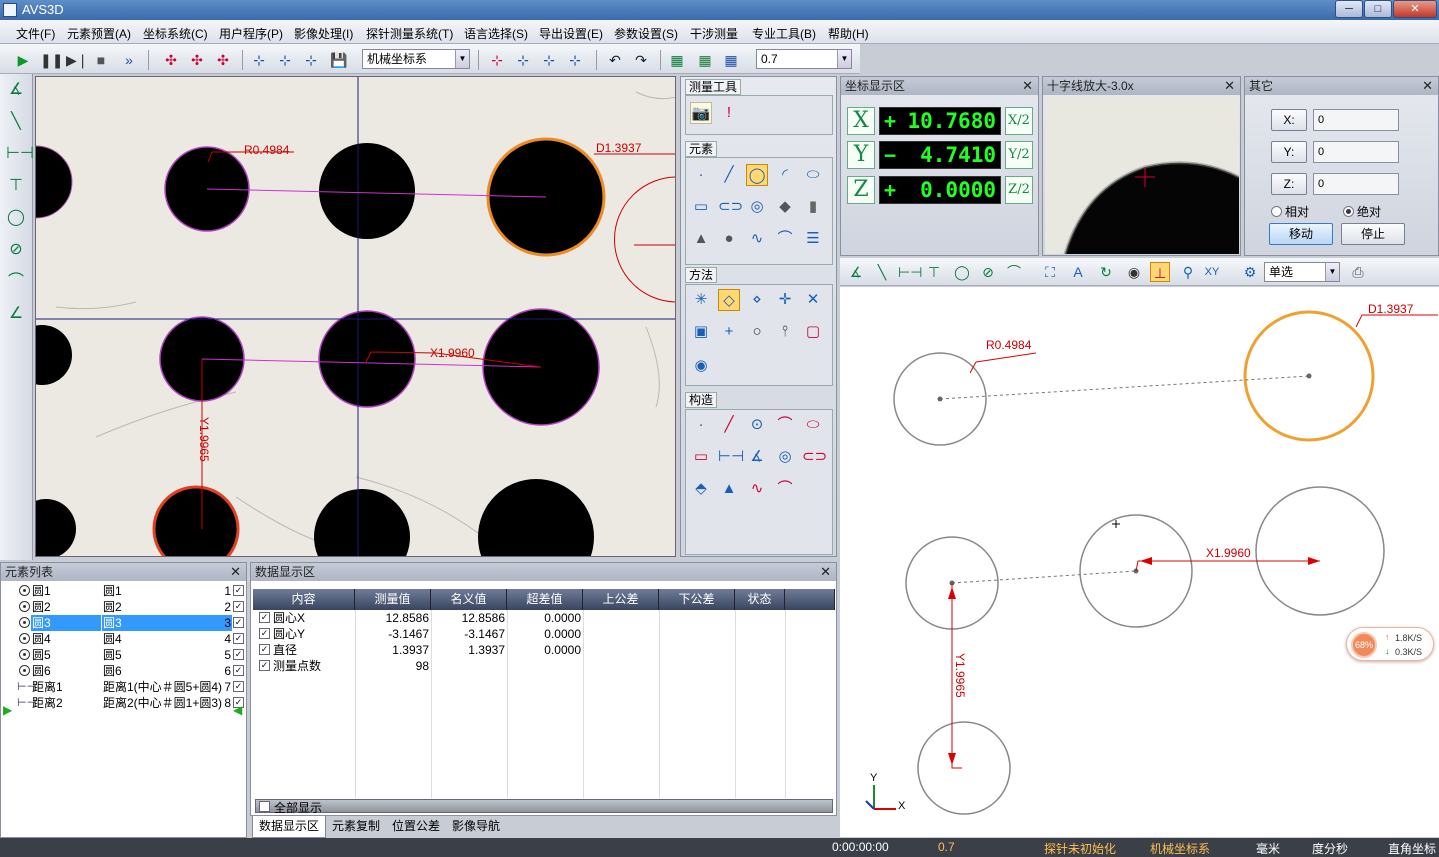 The width and height of the screenshot is (1439, 857). I want to click on list-item: ⊢⊣ 距离2 距离2(中心＃圆1+圆3) 8 ✓, so click(124, 703).